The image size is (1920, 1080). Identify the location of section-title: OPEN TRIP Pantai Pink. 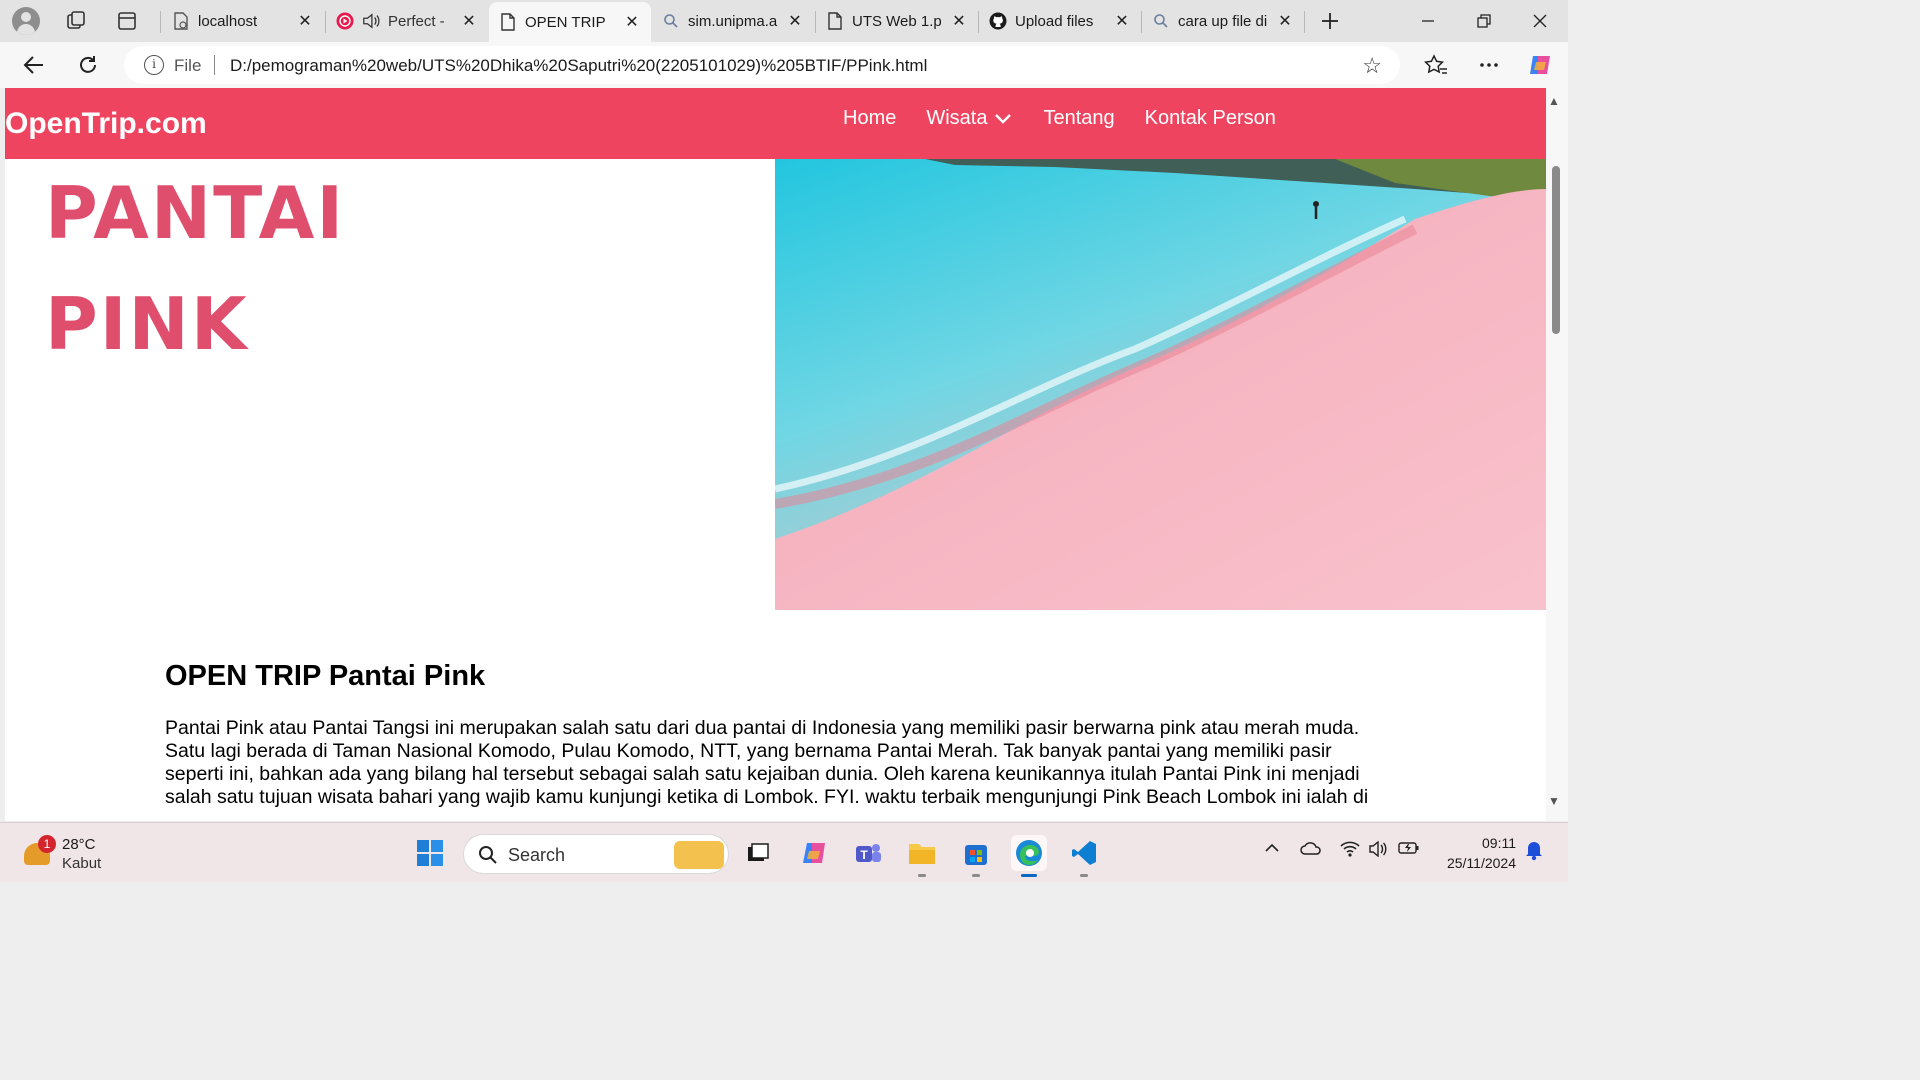
(325, 676).